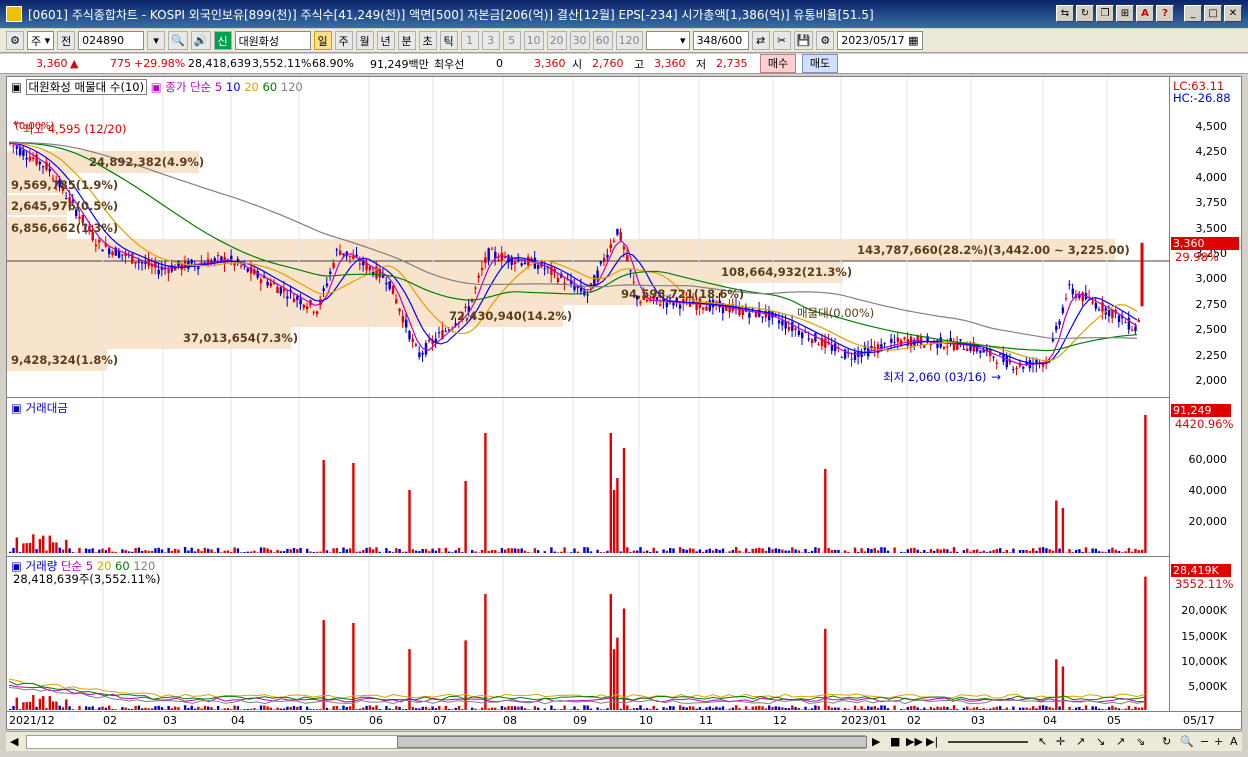 The image size is (1248, 757). I want to click on close-button: ✕, so click(1233, 13).